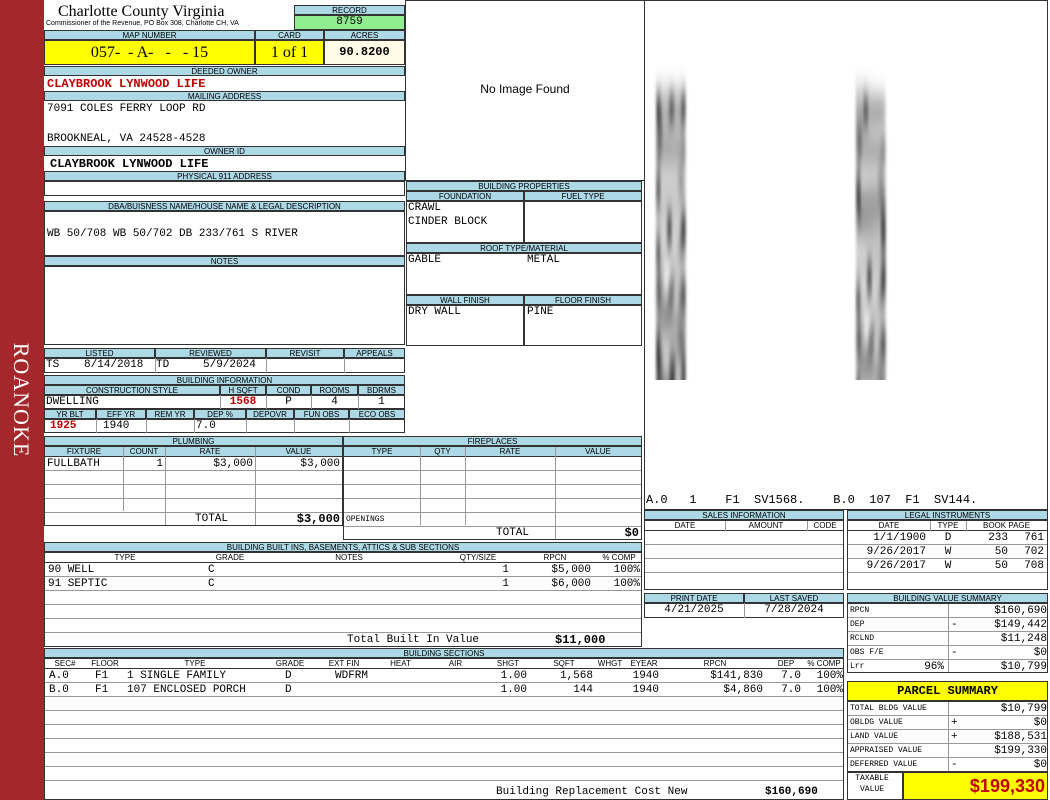 The height and width of the screenshot is (800, 1050). I want to click on mailing-line2: BROOKNEAL, VA 24528-4528, so click(126, 139).